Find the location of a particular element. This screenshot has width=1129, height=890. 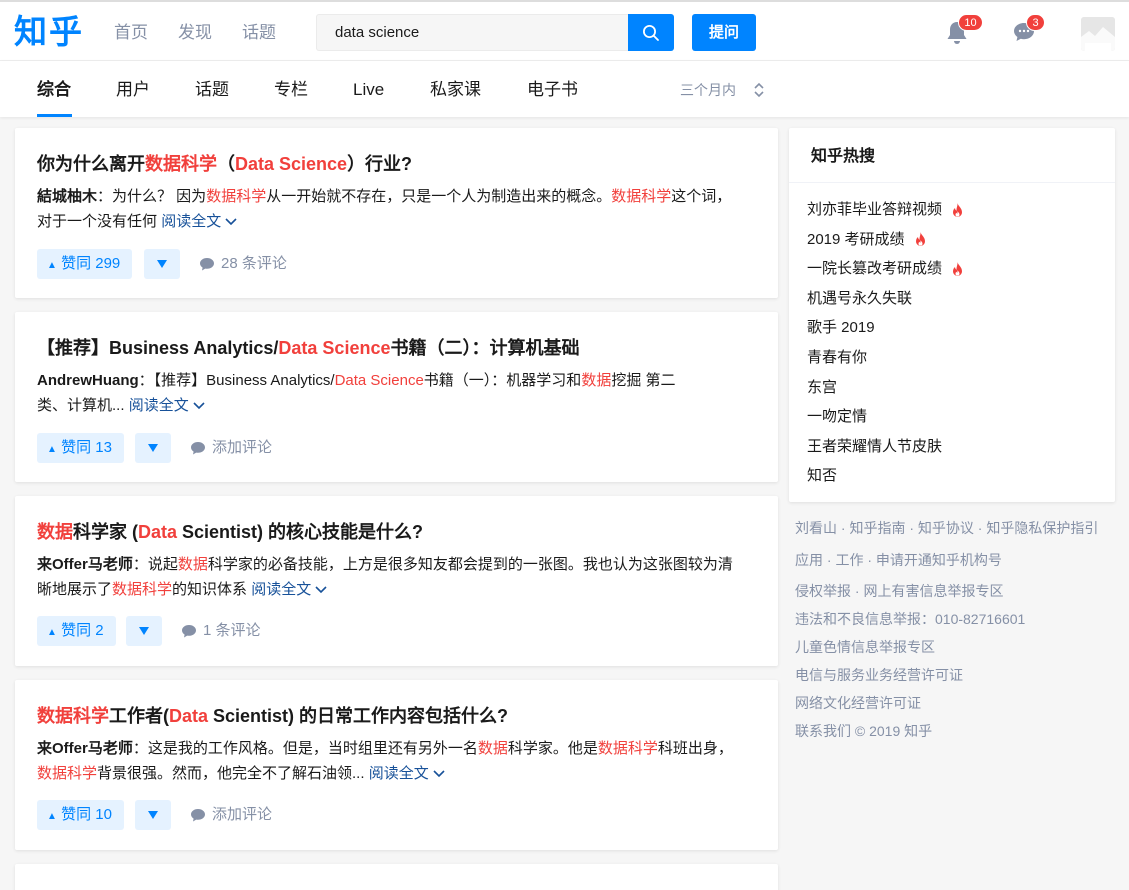

comment-button: 28 条评论 is located at coordinates (243, 264).